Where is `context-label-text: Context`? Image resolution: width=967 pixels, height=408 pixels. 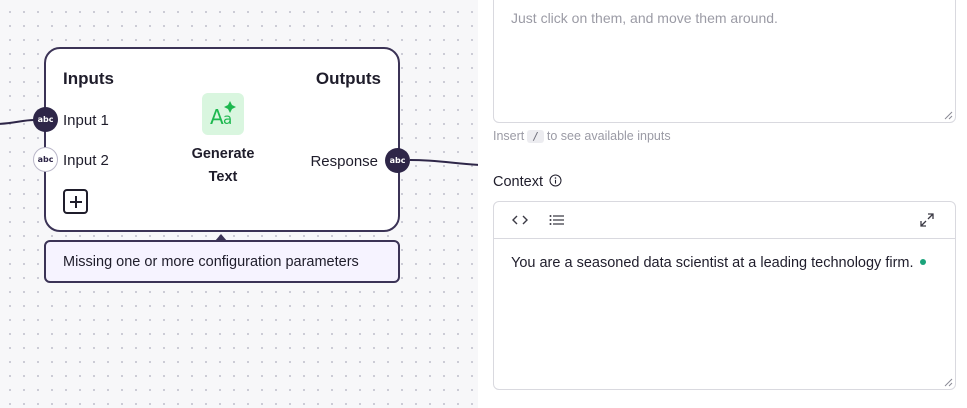 context-label-text: Context is located at coordinates (518, 182).